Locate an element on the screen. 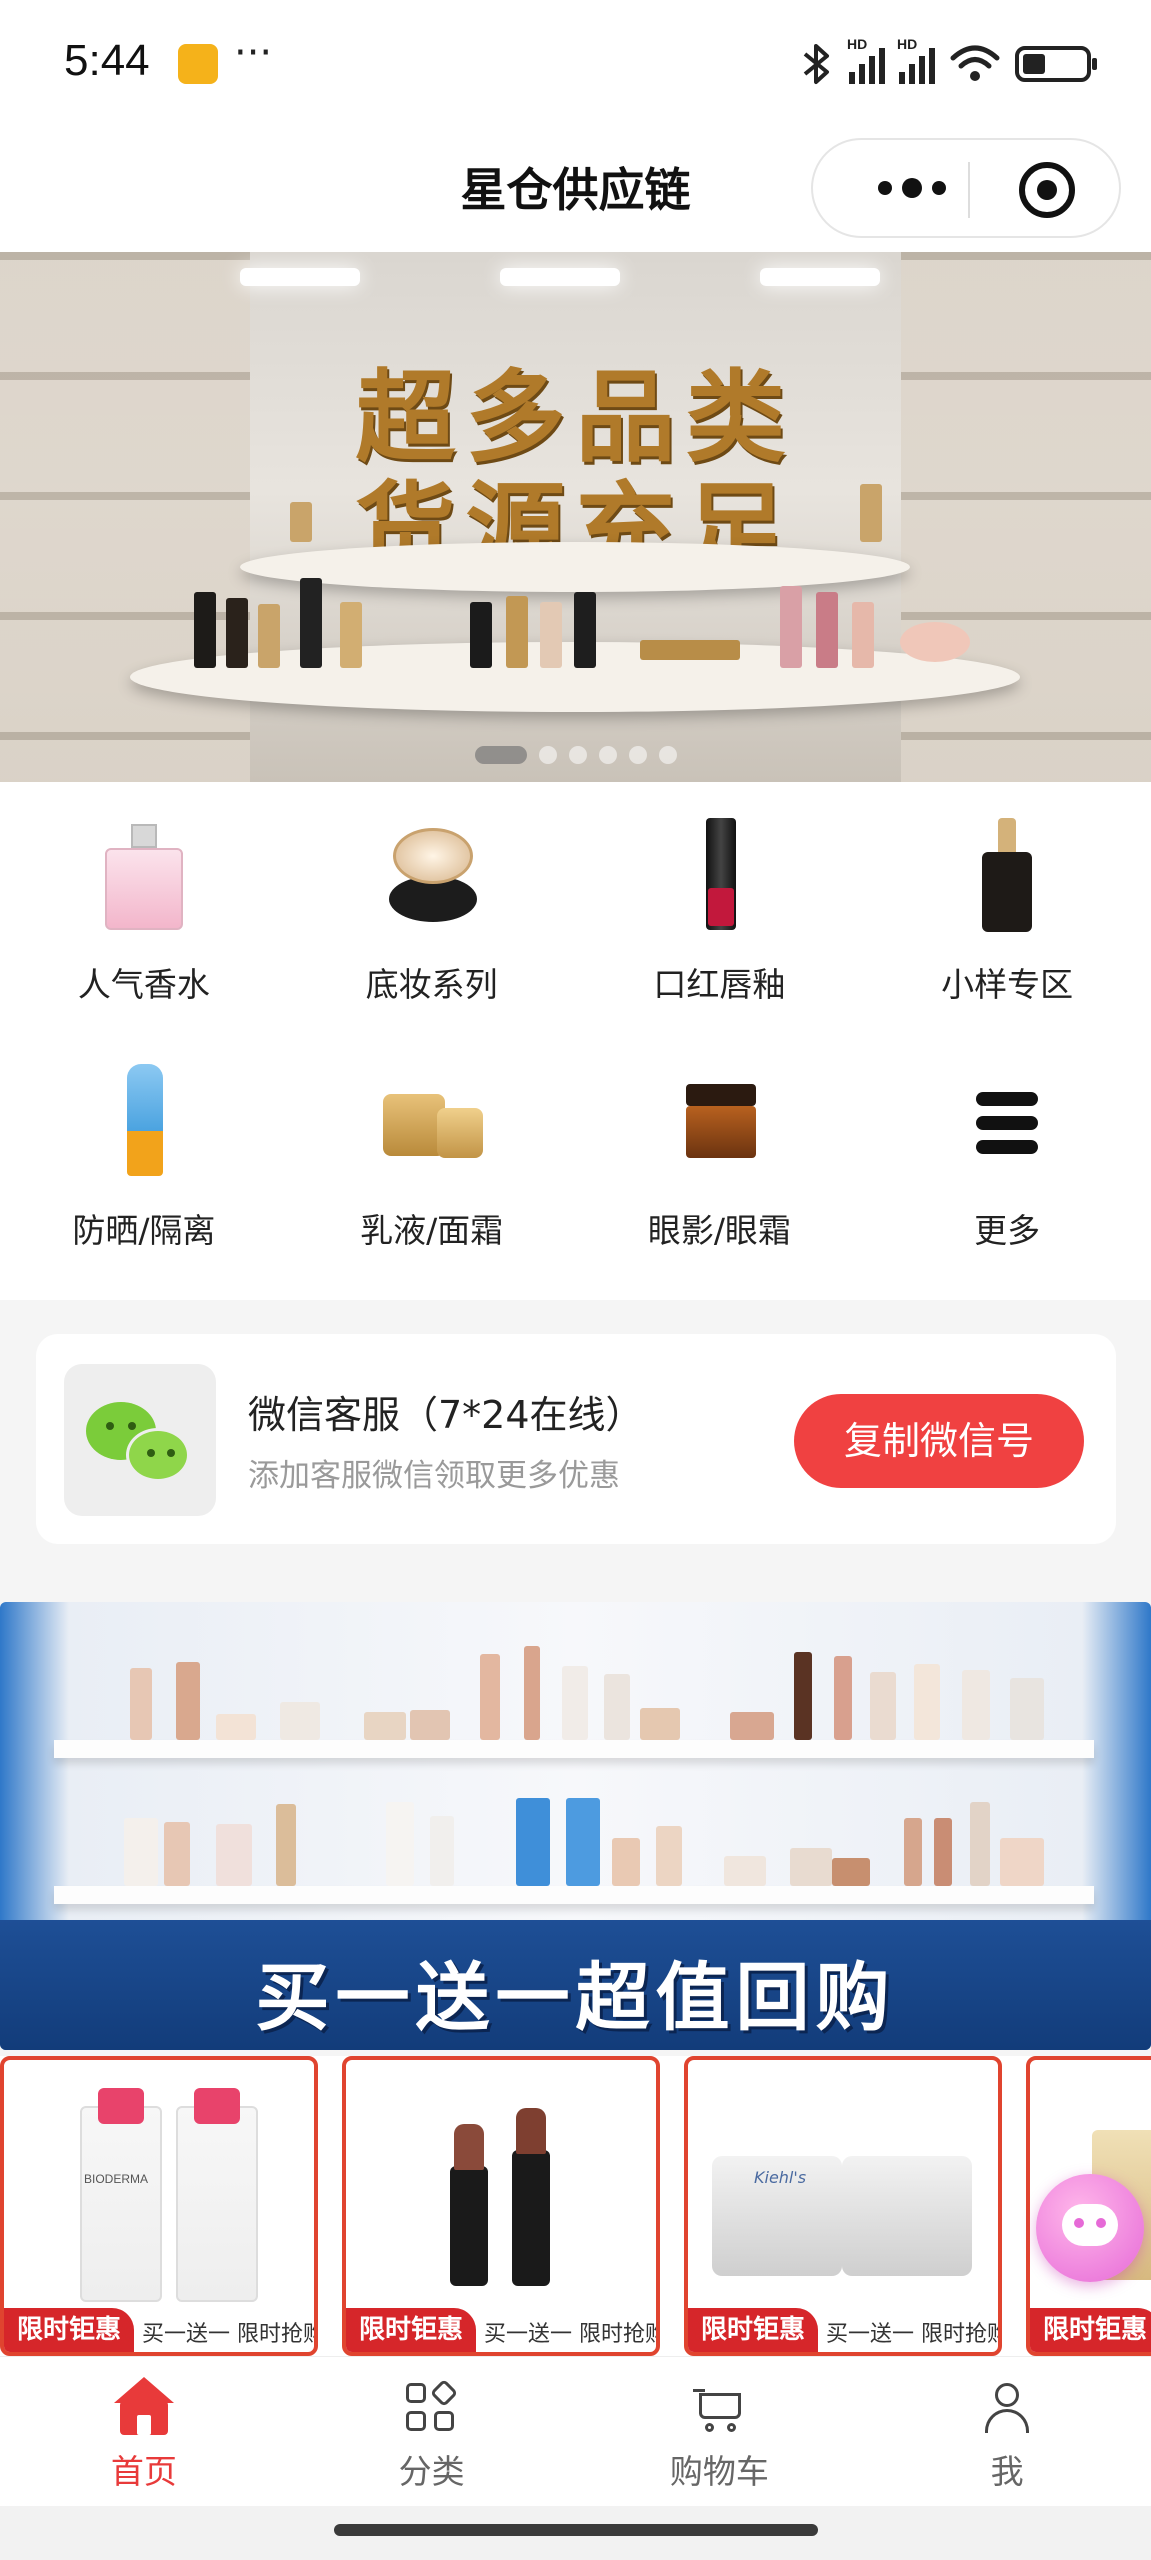  banner-pagination is located at coordinates (575, 755).